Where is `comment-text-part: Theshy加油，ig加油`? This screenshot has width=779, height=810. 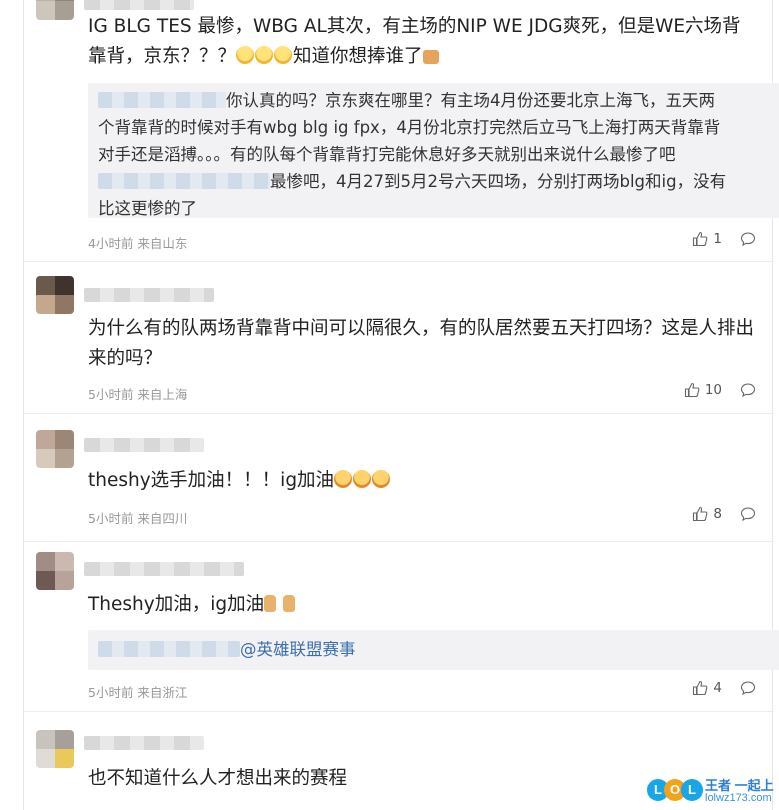
comment-text-part: Theshy加油，ig加油 is located at coordinates (176, 604).